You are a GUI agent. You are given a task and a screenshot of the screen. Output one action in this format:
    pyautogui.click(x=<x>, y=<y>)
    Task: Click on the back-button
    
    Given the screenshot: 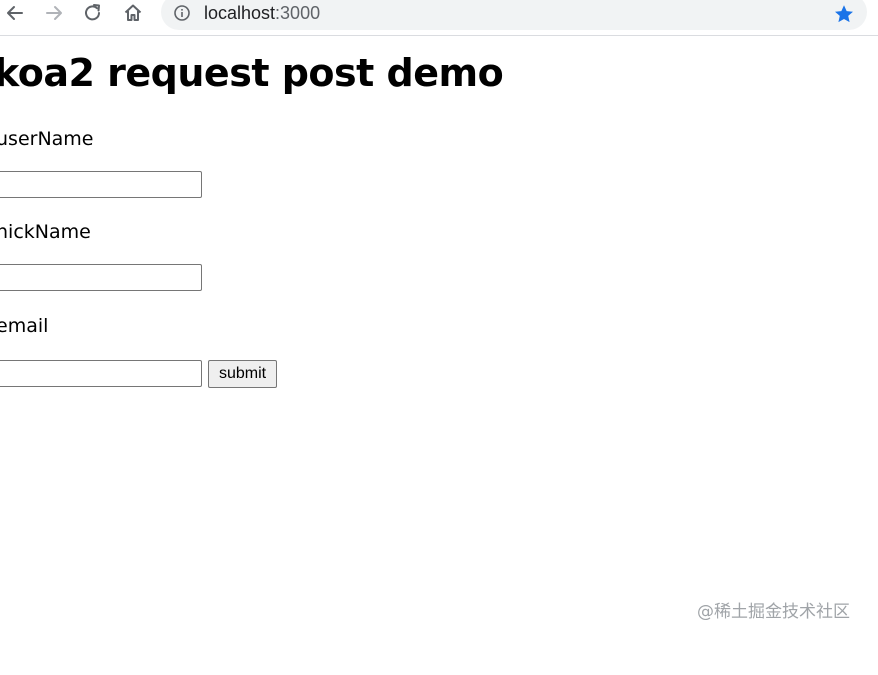 What is the action you would take?
    pyautogui.click(x=15, y=13)
    